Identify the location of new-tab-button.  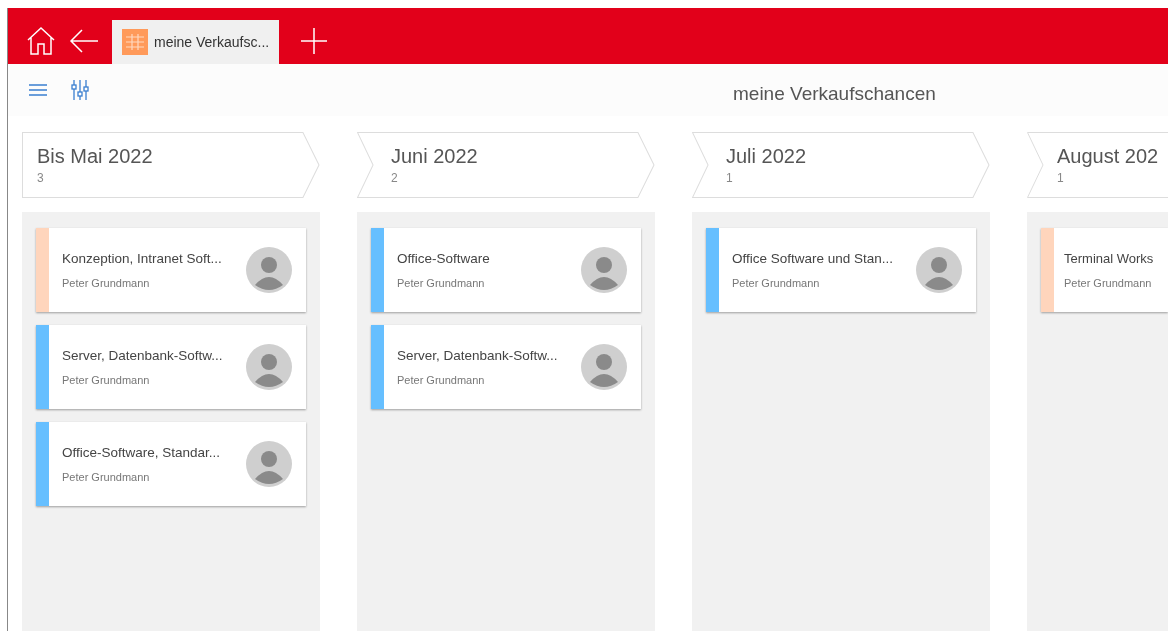
(314, 41).